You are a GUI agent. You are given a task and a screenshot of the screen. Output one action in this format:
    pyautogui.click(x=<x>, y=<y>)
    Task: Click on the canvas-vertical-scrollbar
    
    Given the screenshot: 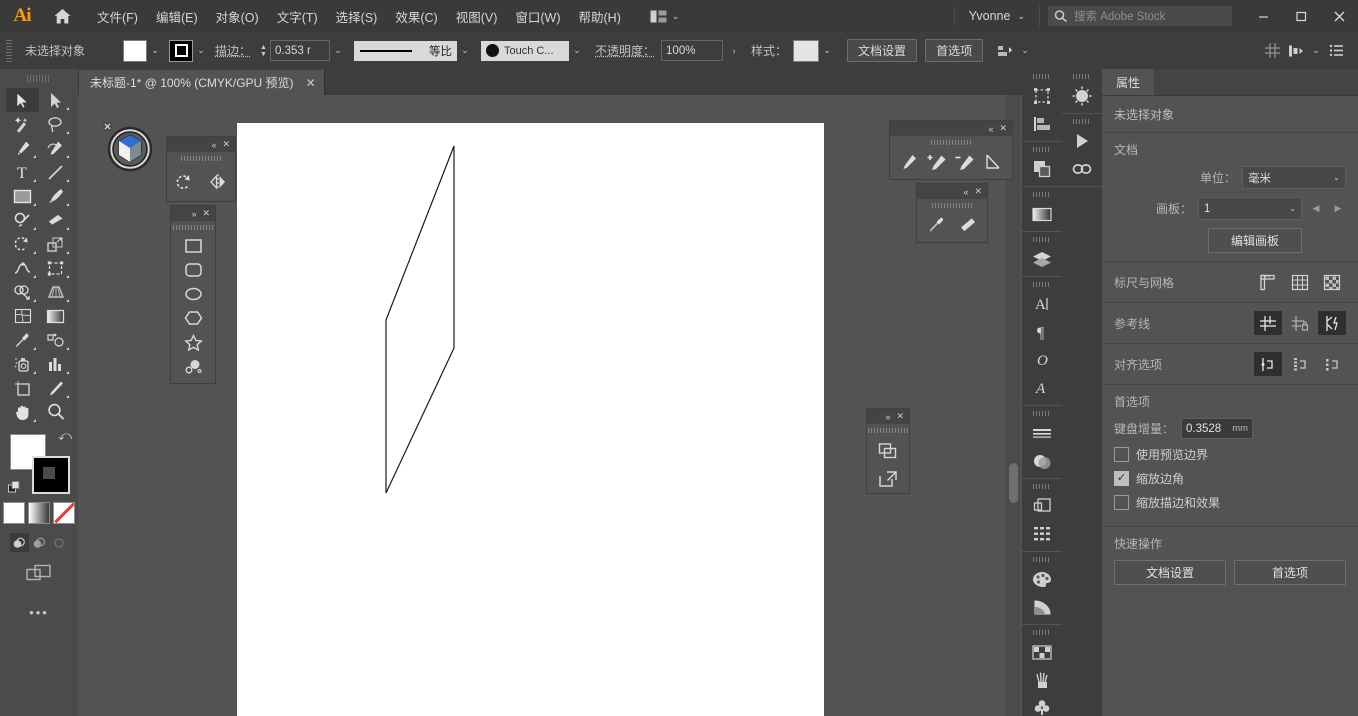 What is the action you would take?
    pyautogui.click(x=1013, y=405)
    